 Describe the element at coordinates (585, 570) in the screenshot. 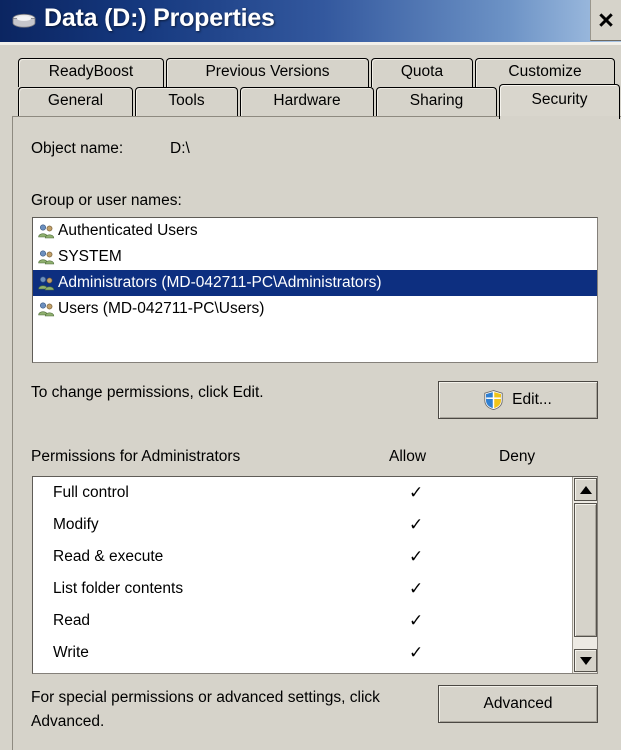

I see `scrollbar-thumb` at that location.